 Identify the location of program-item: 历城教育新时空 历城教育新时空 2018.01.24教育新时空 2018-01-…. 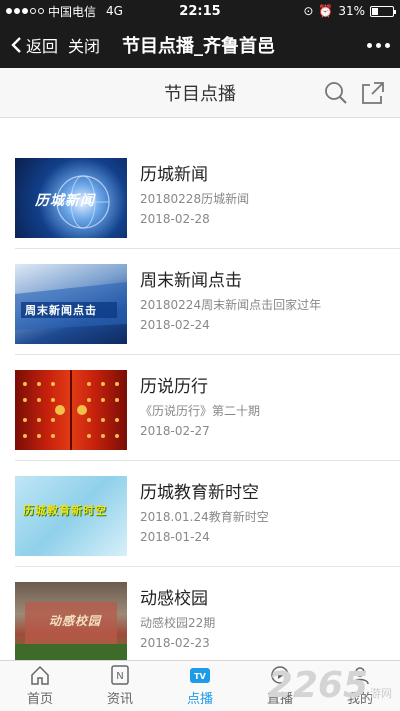
(207, 514).